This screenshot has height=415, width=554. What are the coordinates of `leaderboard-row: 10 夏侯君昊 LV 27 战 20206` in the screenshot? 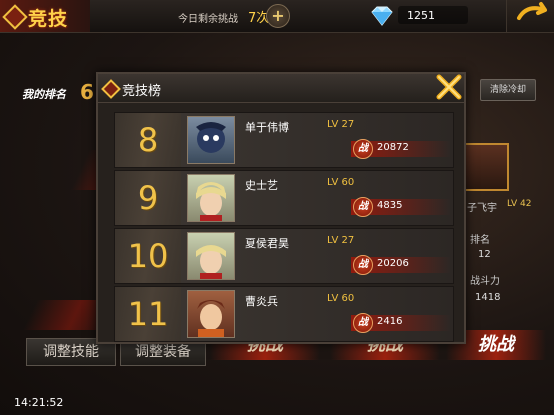 It's located at (284, 256).